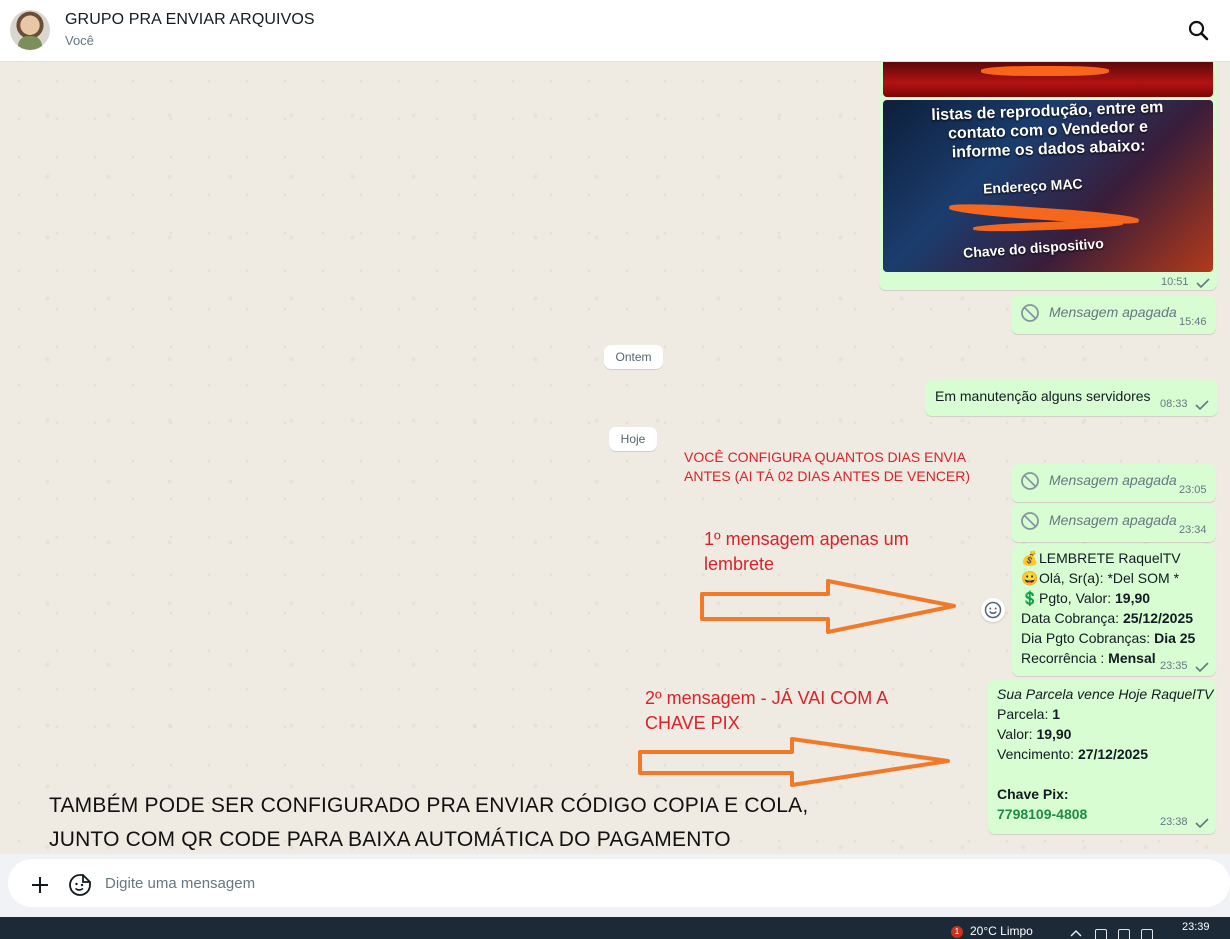 Image resolution: width=1230 pixels, height=939 pixels. What do you see at coordinates (766, 711) in the screenshot?
I see `annotation-second-message: 2º mensagem - JÁ VAI COM A CHAVE PIX` at bounding box center [766, 711].